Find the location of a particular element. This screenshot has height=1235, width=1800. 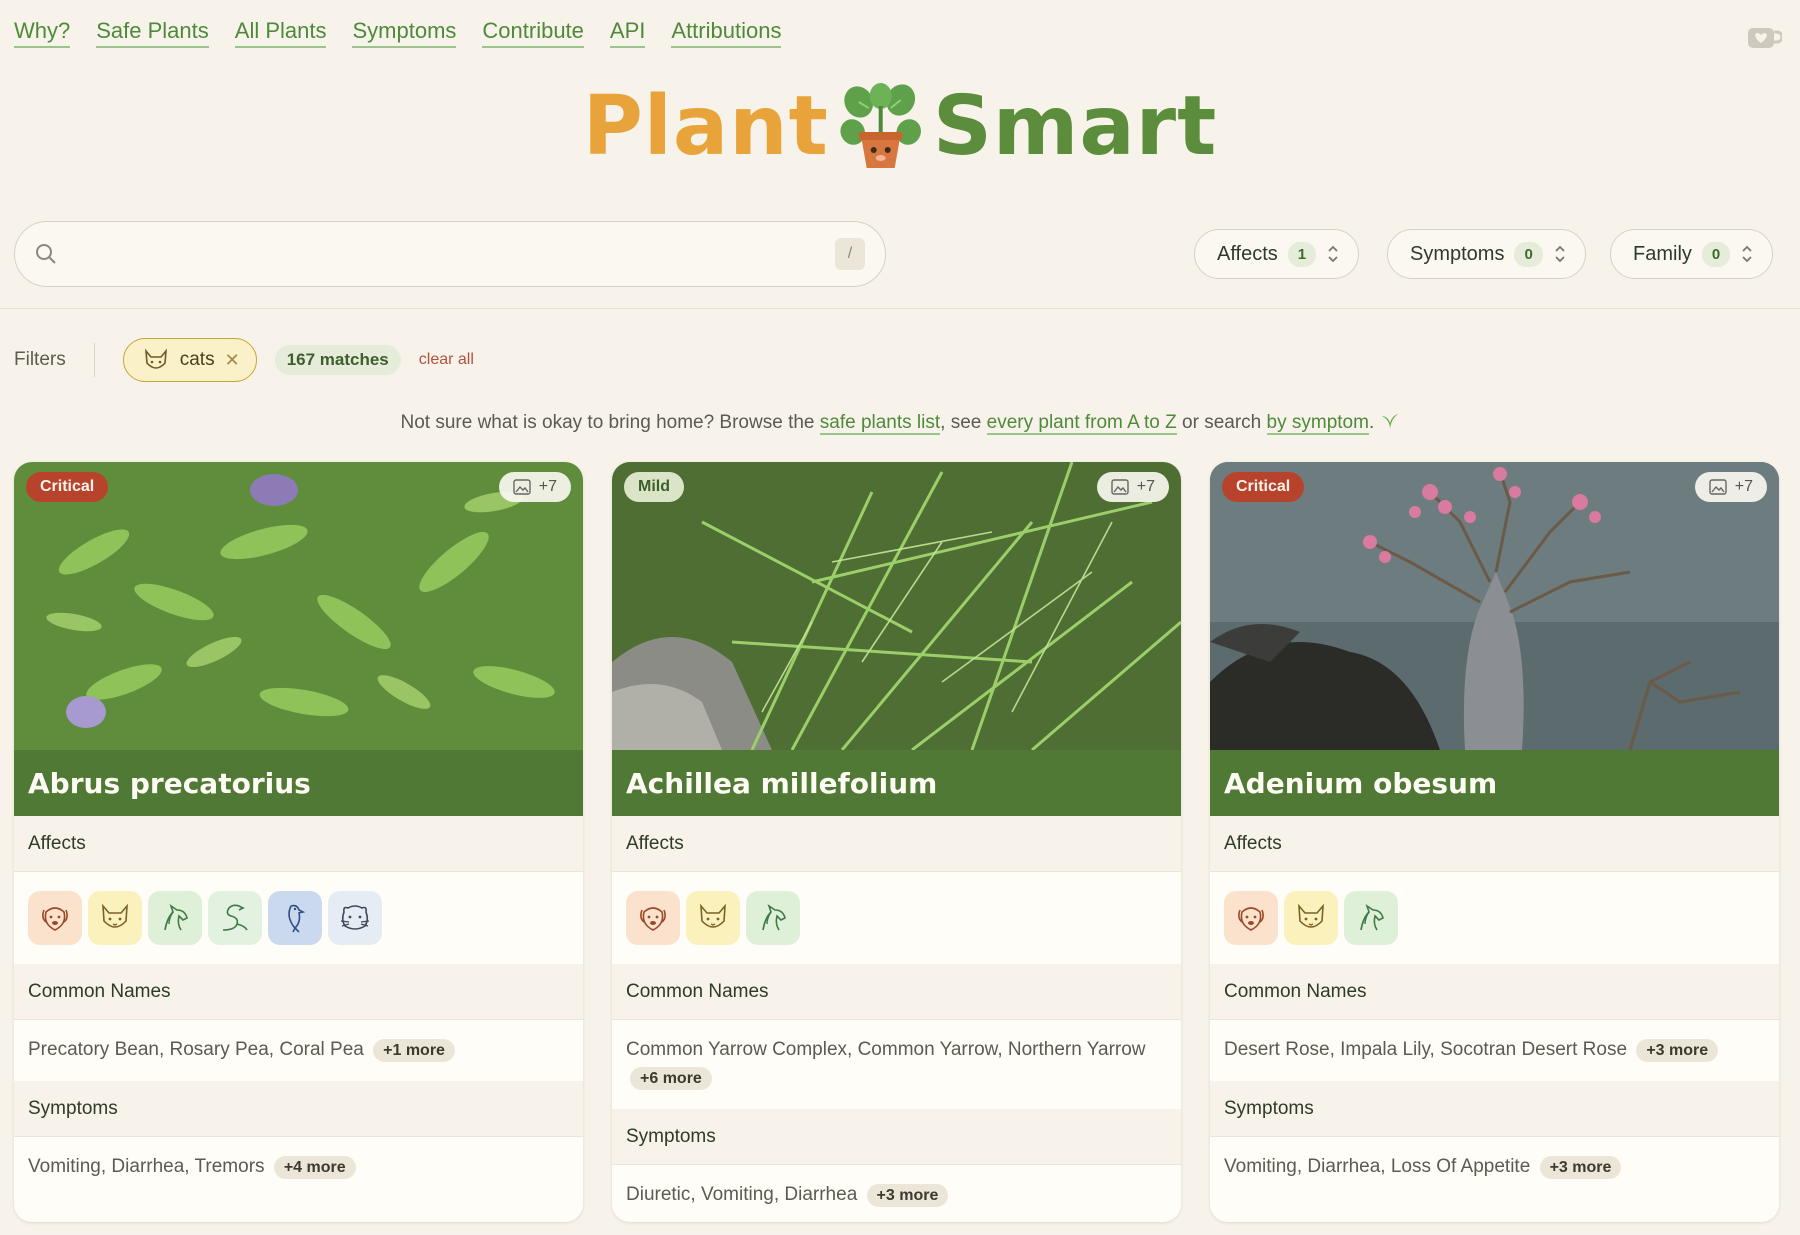

remove-filter-icon: ✕ is located at coordinates (232, 360).